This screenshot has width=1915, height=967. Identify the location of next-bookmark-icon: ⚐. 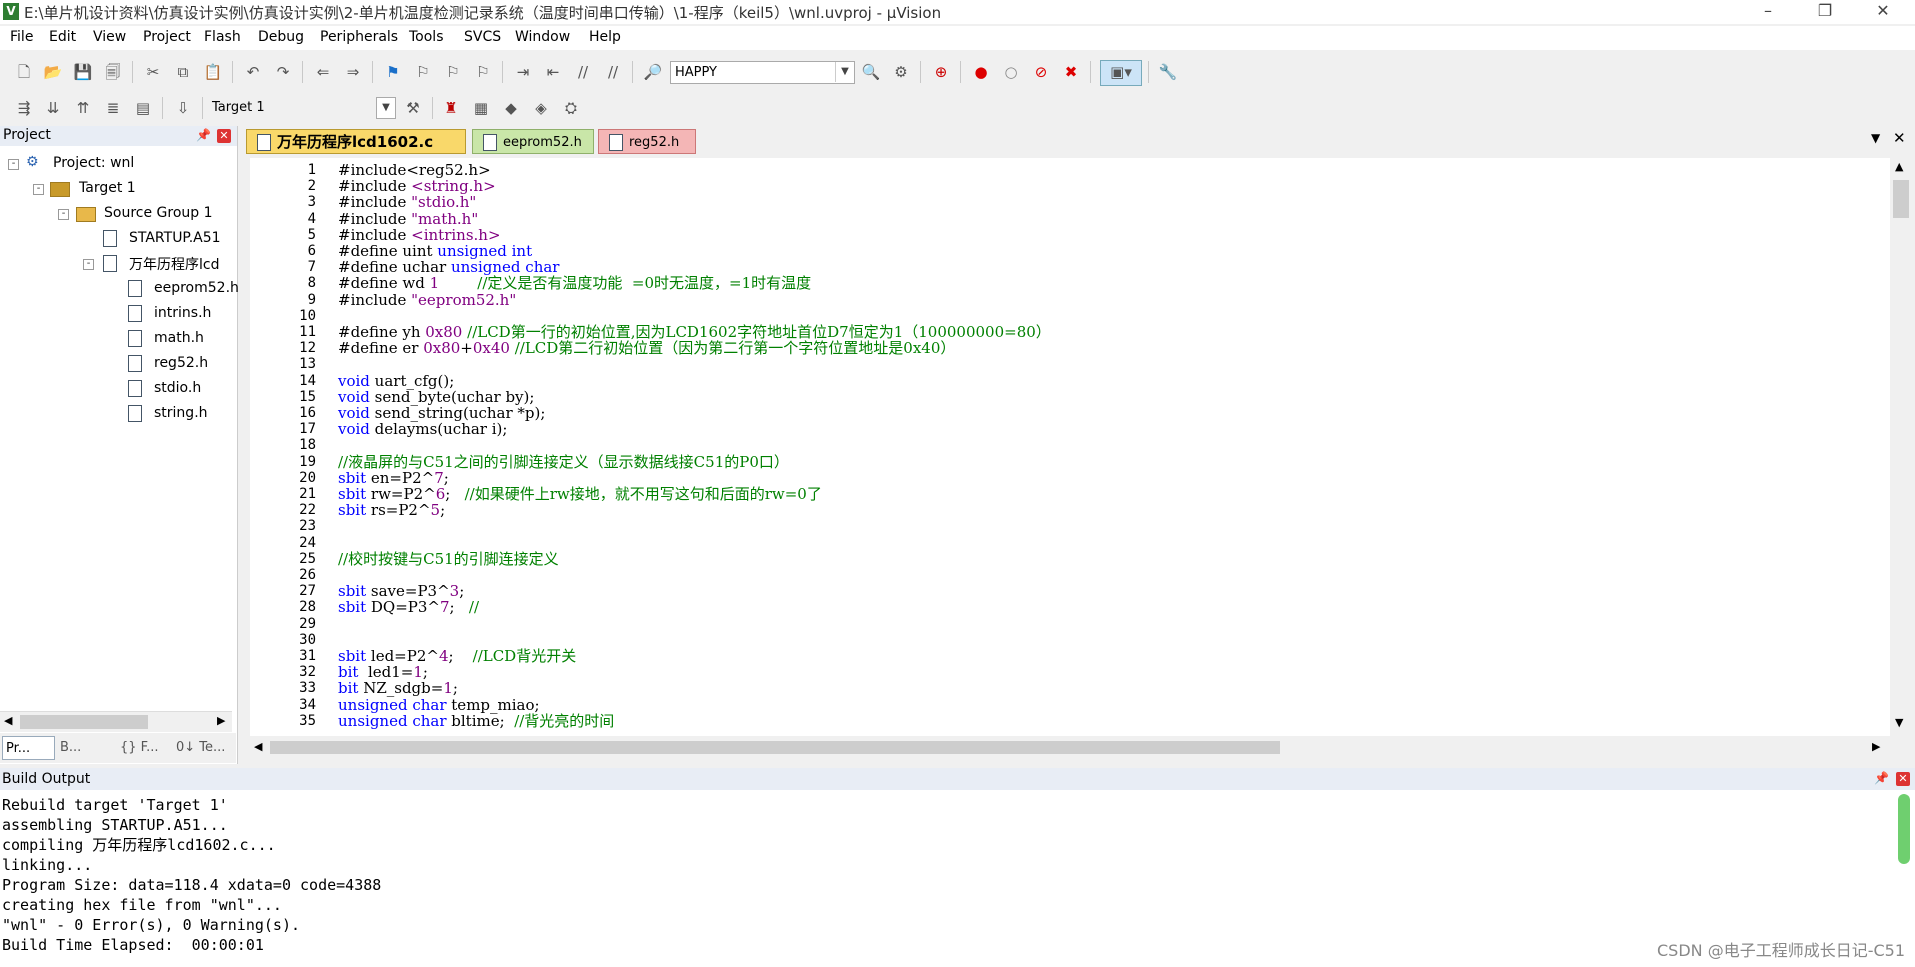
(453, 72).